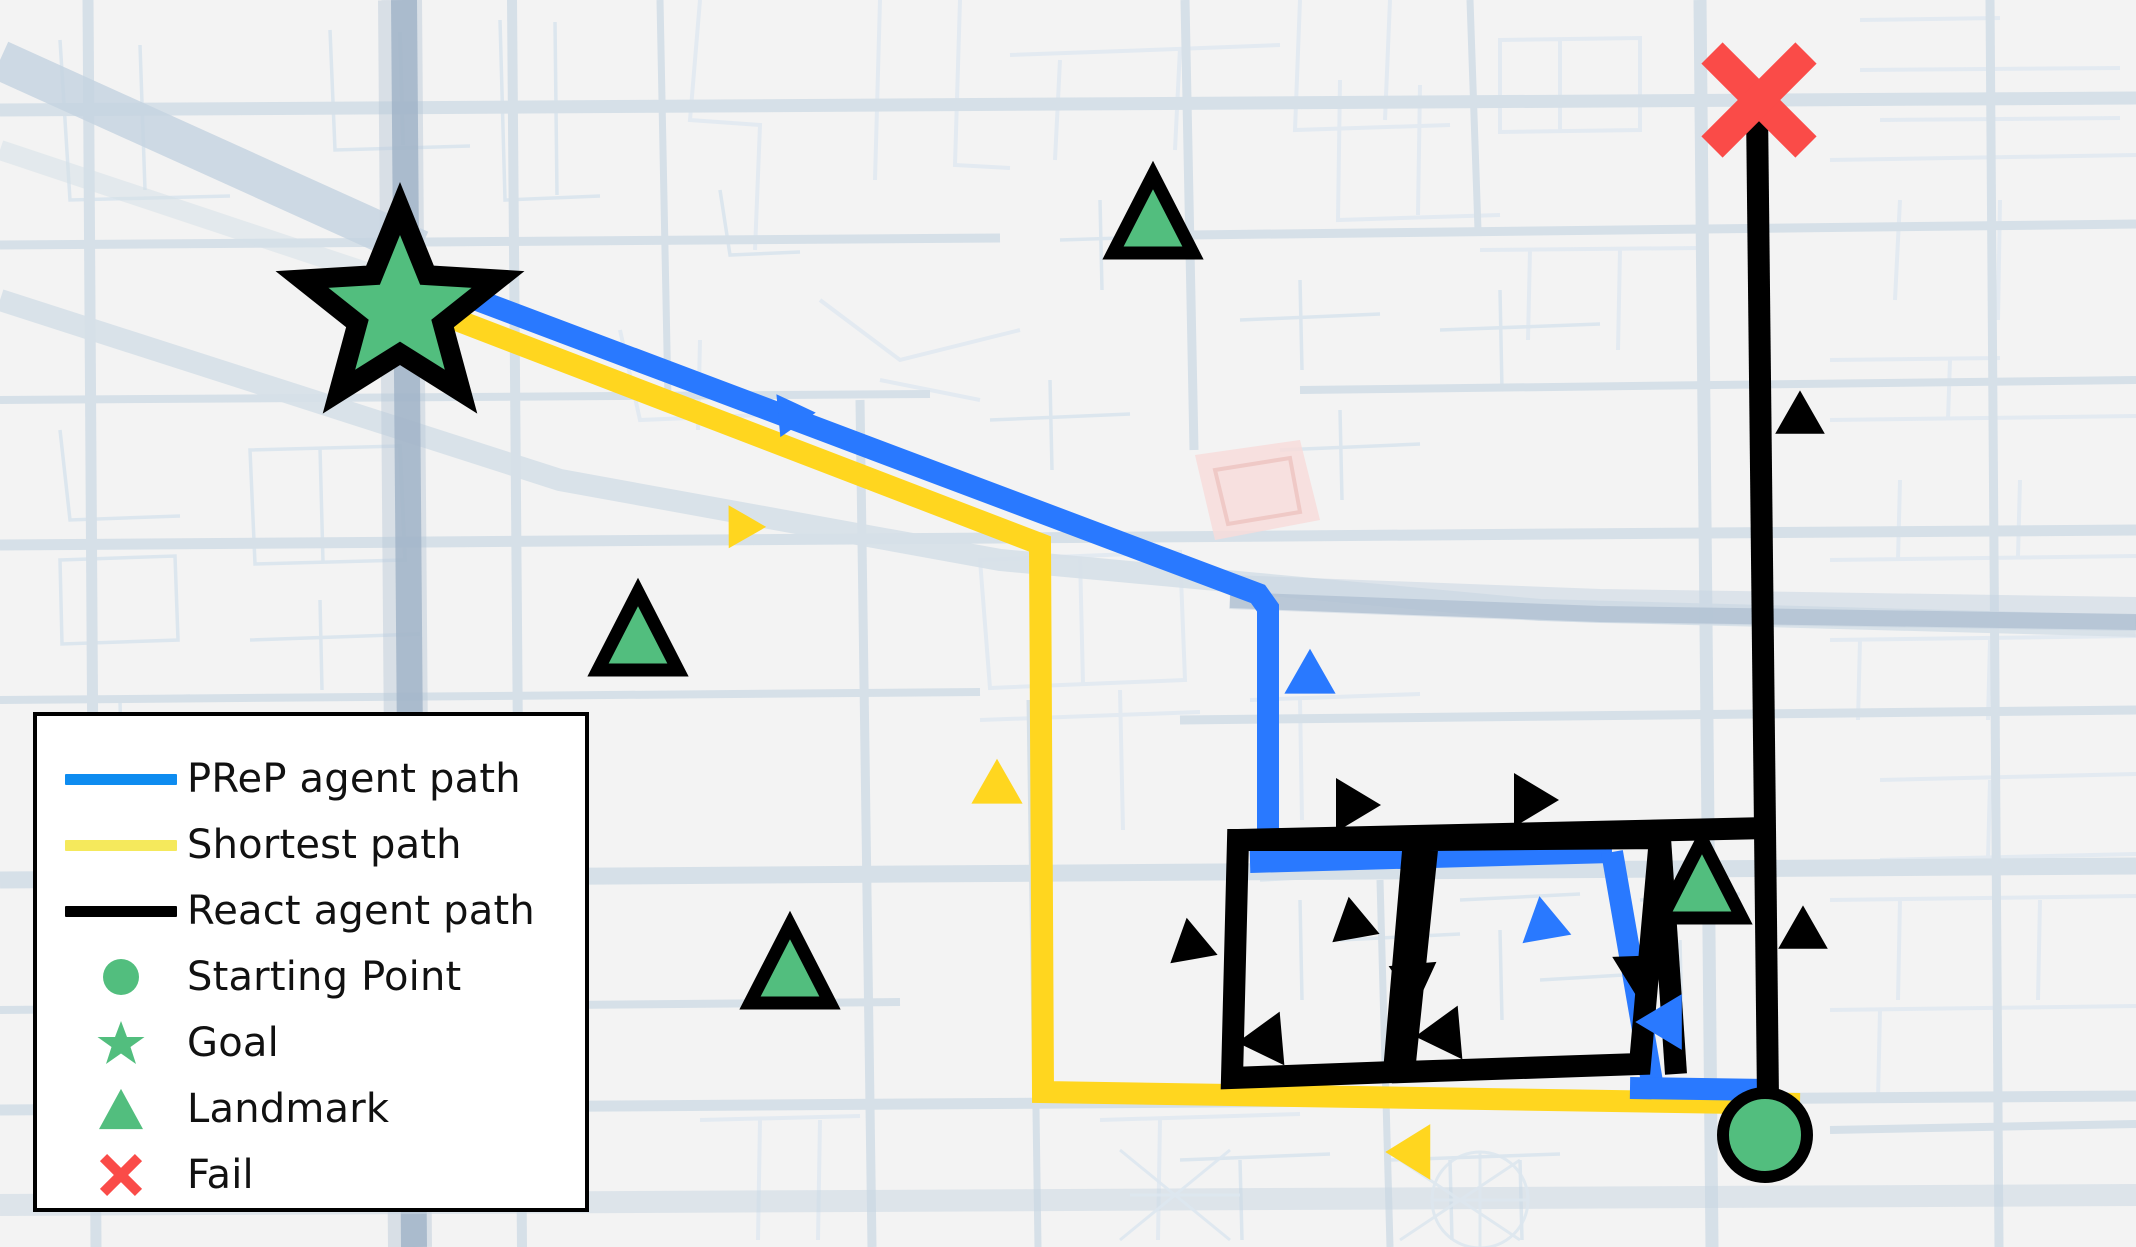  I want to click on legend-swatch-prep-agent-path, so click(121, 779).